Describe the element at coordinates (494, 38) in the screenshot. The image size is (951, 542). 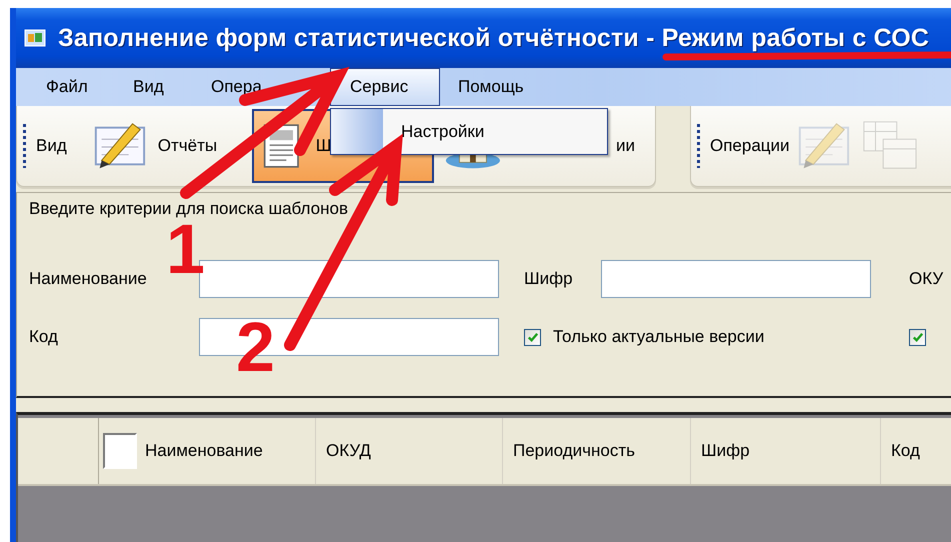
I see `window-title: Заполнение форм статистической отчётности - Режим работы с СОС` at that location.